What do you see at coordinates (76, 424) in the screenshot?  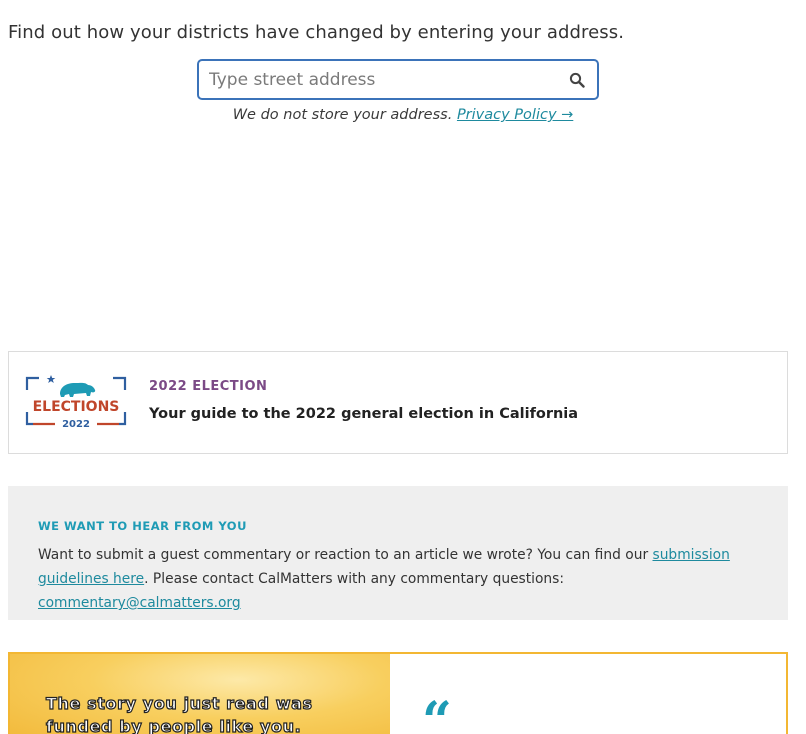 I see `logo-year: 2022` at bounding box center [76, 424].